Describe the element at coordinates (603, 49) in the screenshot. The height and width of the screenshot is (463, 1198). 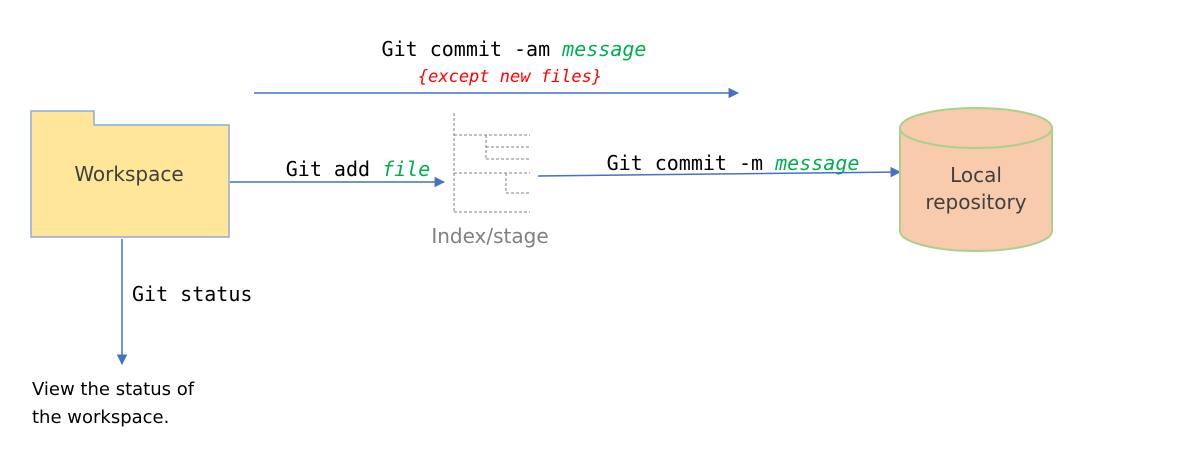
I see `commit-all-argument: message` at that location.